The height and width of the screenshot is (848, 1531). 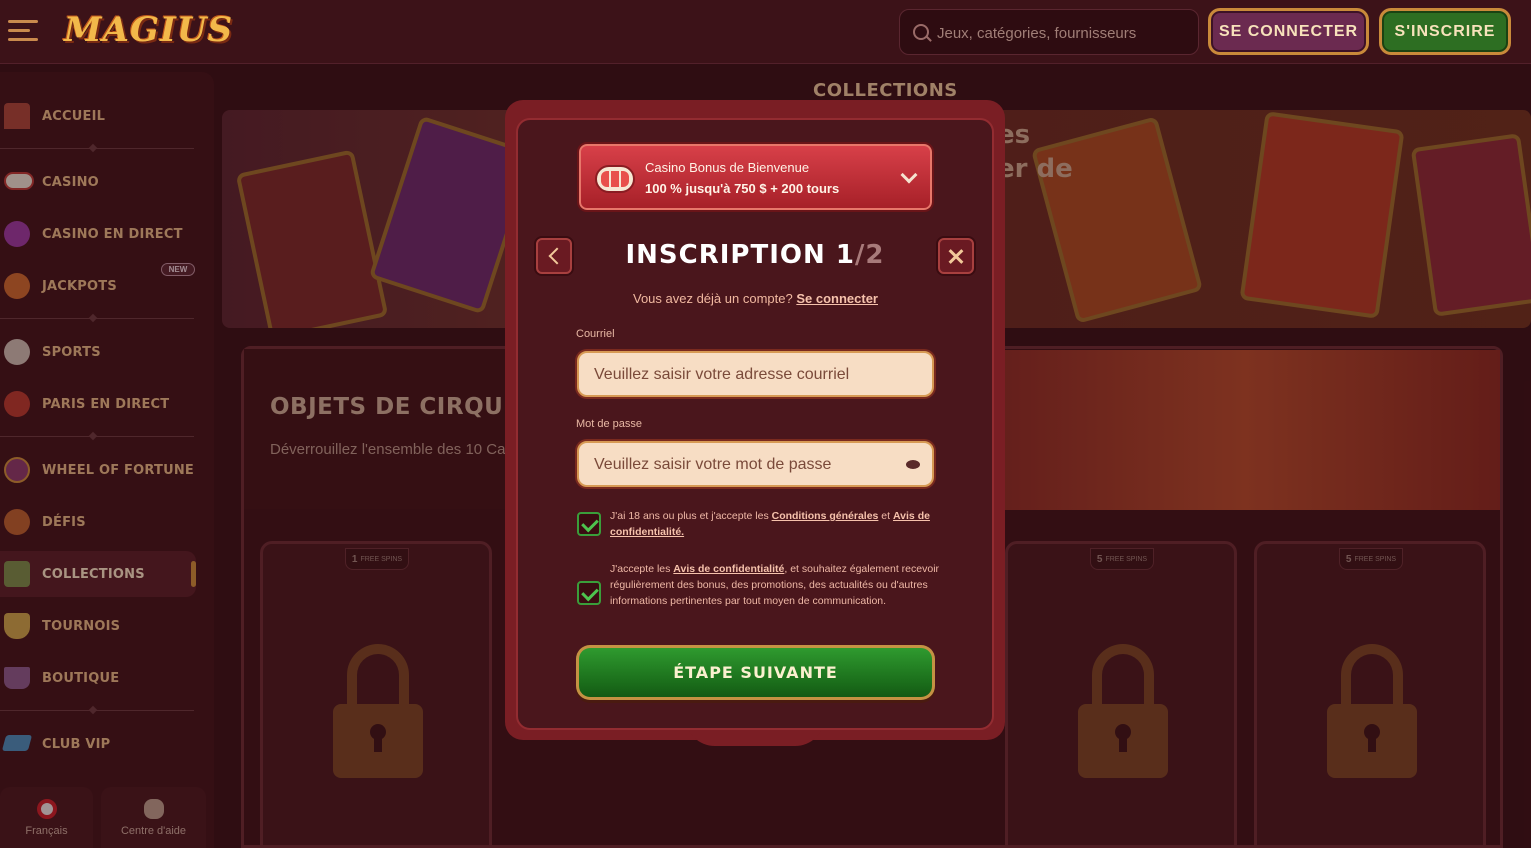 What do you see at coordinates (727, 167) in the screenshot?
I see `bonus-title: Casino Bonus de Bienvenue` at bounding box center [727, 167].